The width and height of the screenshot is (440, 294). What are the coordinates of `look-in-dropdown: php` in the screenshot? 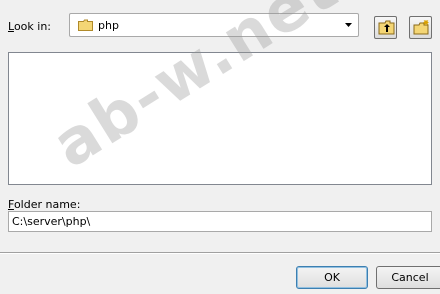 It's located at (214, 25).